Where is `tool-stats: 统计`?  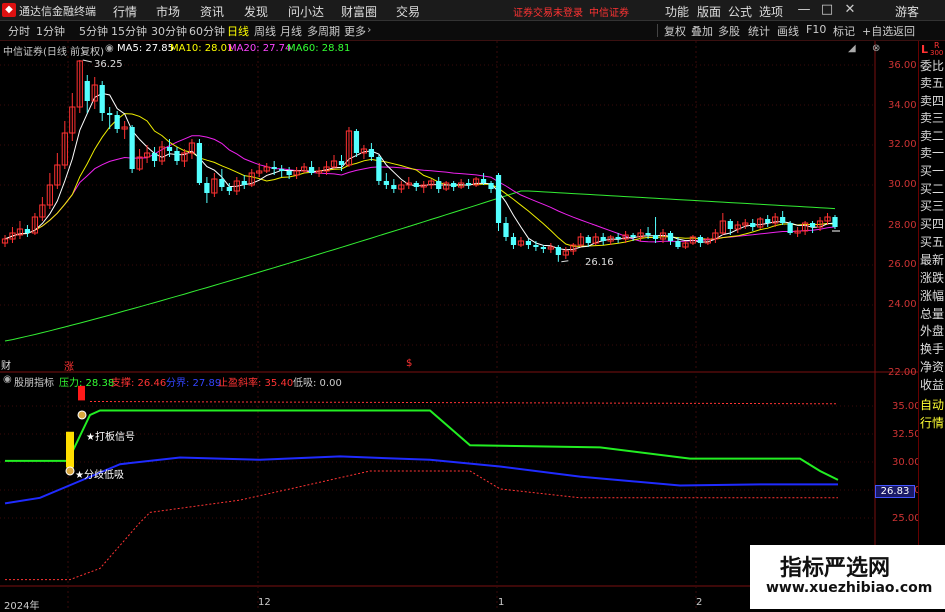
tool-stats: 统计 is located at coordinates (759, 31).